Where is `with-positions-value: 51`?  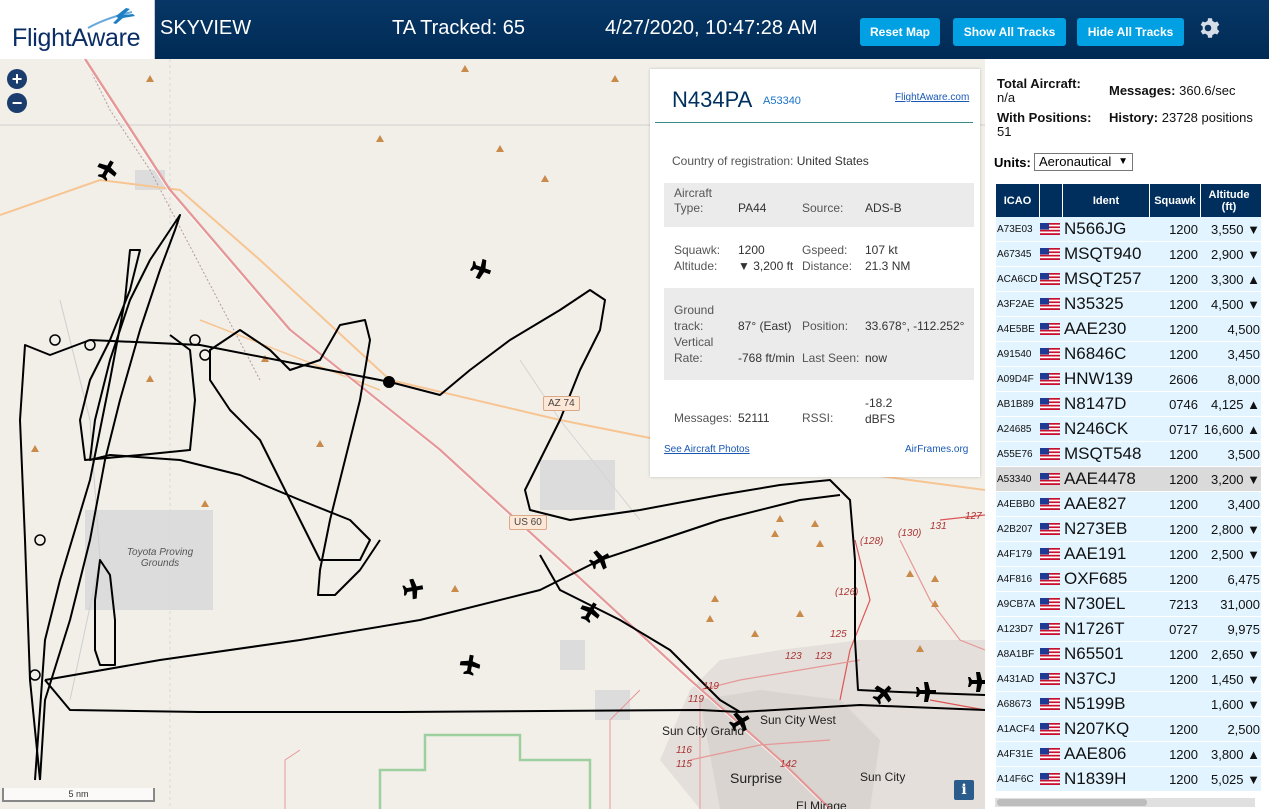 with-positions-value: 51 is located at coordinates (1004, 131).